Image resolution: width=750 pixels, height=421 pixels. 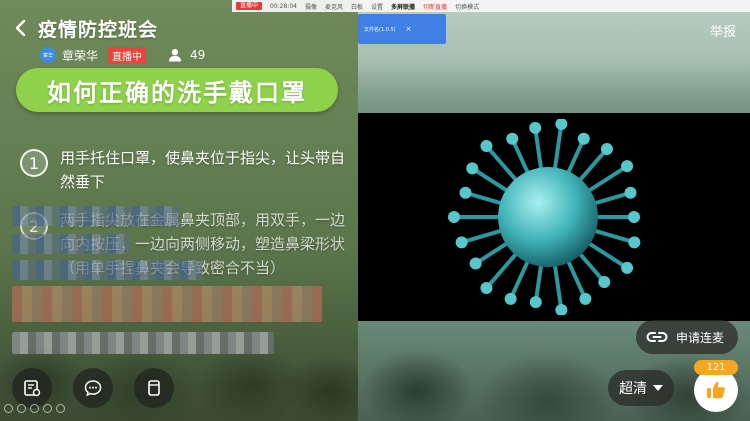 I want to click on thumbs-up-icon, so click(x=716, y=390).